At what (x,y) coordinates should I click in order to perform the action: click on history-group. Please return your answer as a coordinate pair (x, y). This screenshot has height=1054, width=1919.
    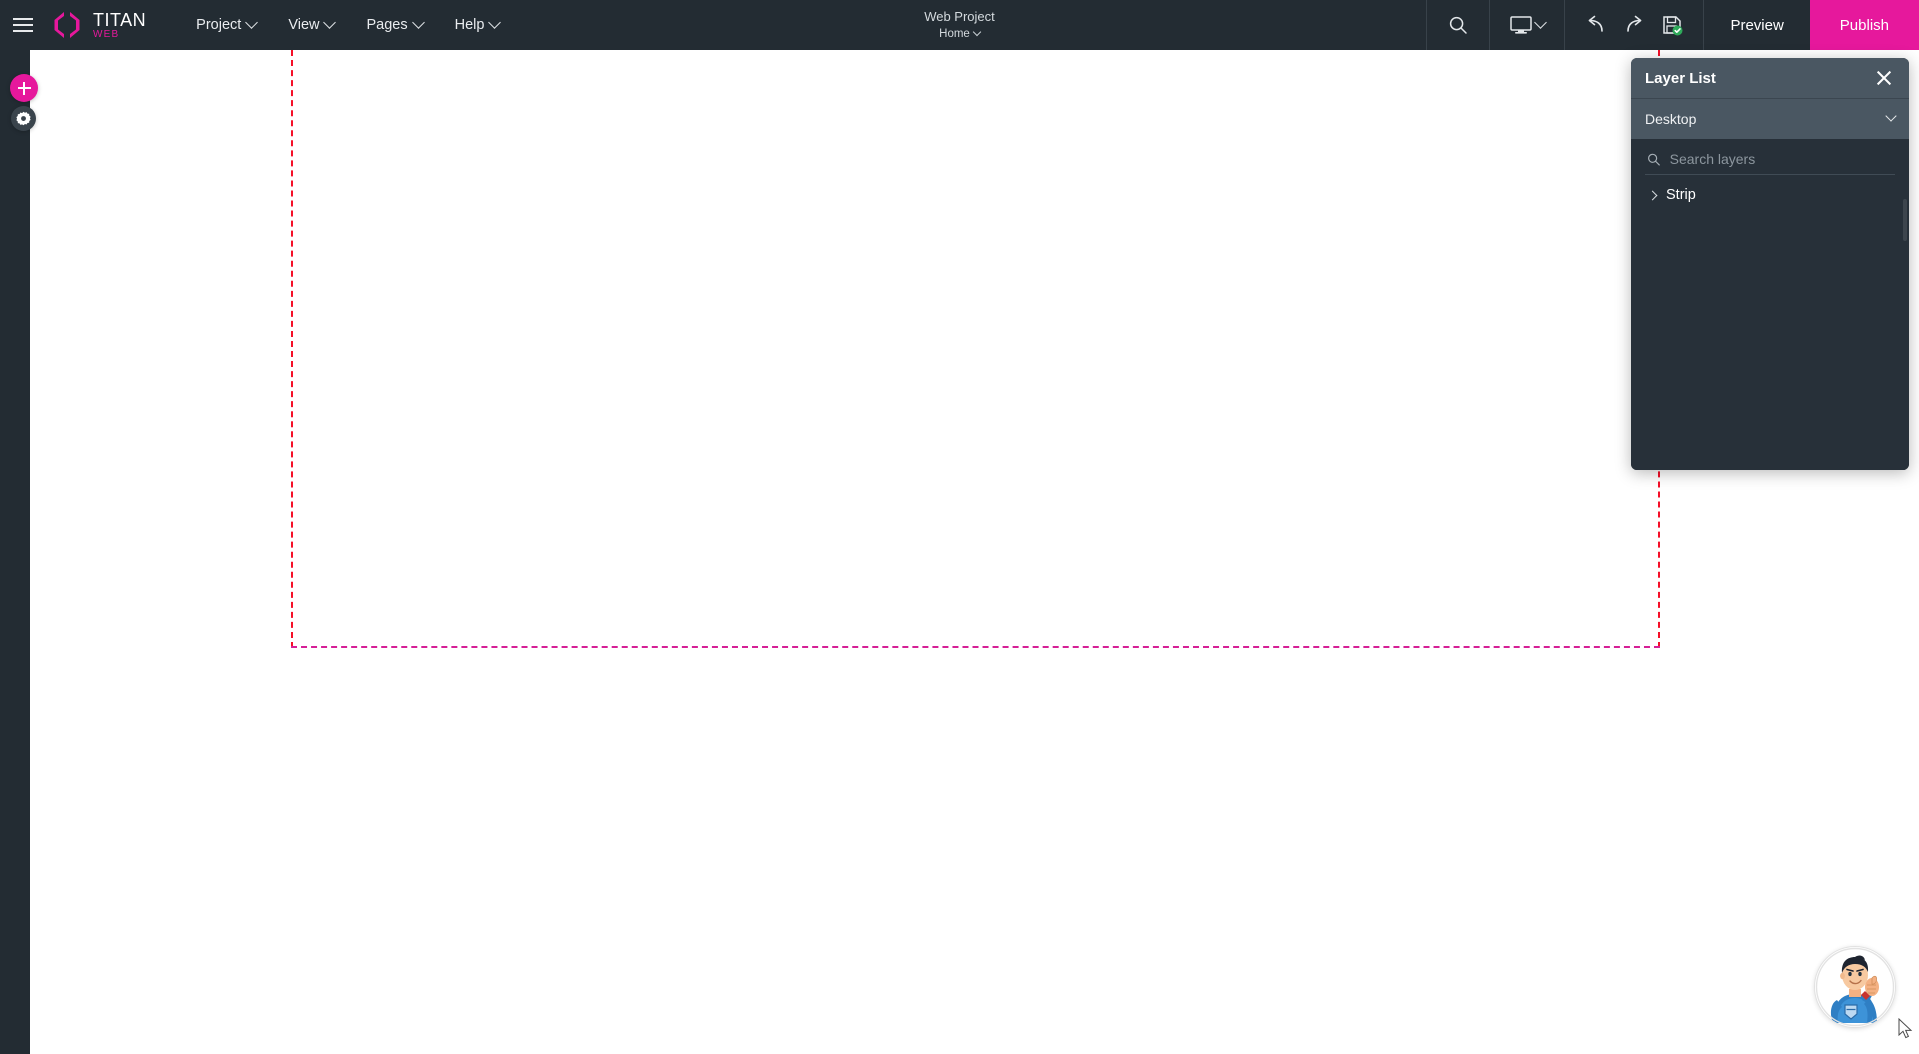
    Looking at the image, I should click on (1633, 25).